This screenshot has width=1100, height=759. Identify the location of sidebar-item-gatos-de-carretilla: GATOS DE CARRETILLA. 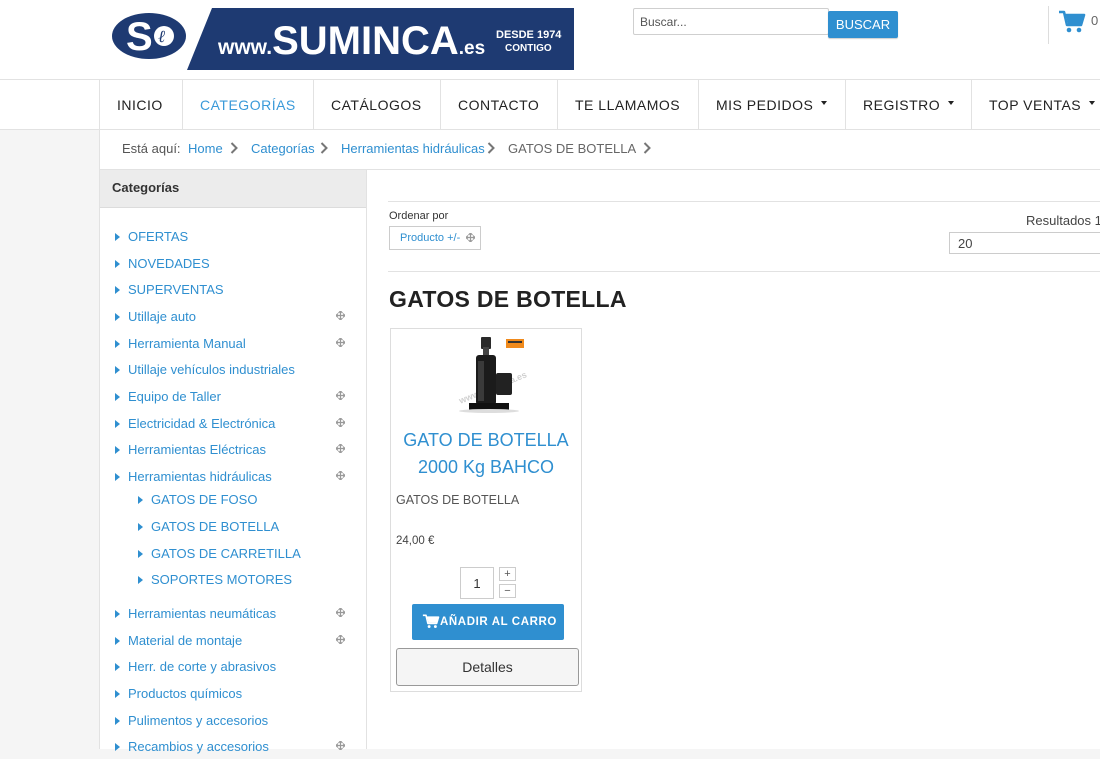
(233, 556).